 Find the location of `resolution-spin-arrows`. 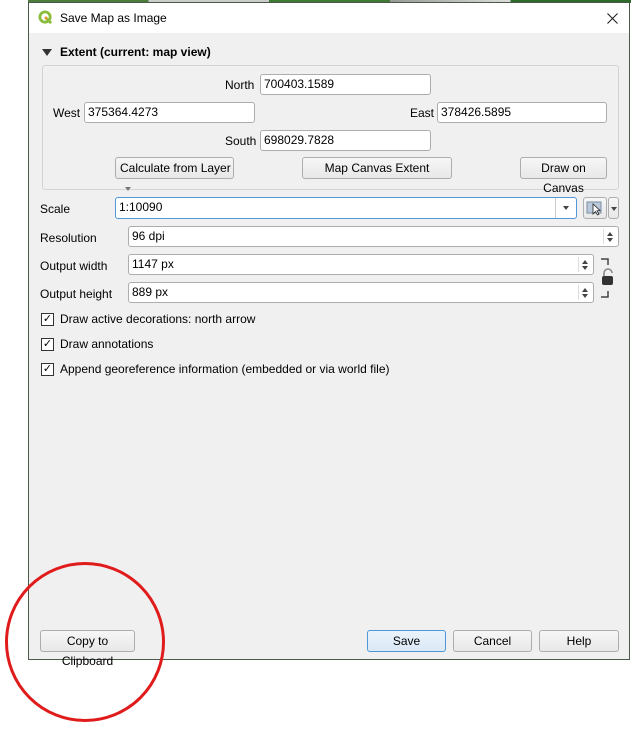

resolution-spin-arrows is located at coordinates (609, 236).